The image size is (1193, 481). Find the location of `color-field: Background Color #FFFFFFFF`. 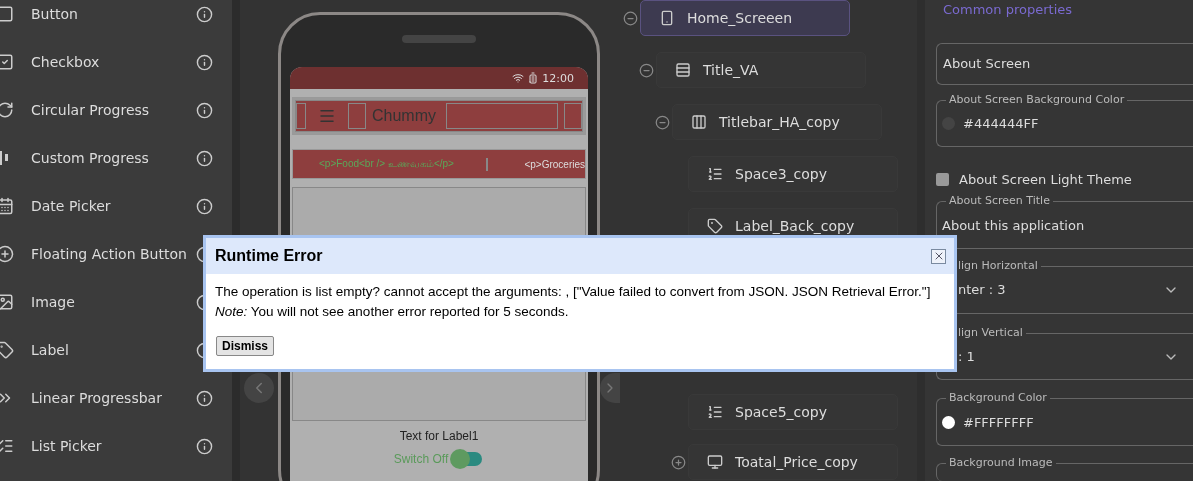

color-field: Background Color #FFFFFFFF is located at coordinates (1064, 418).